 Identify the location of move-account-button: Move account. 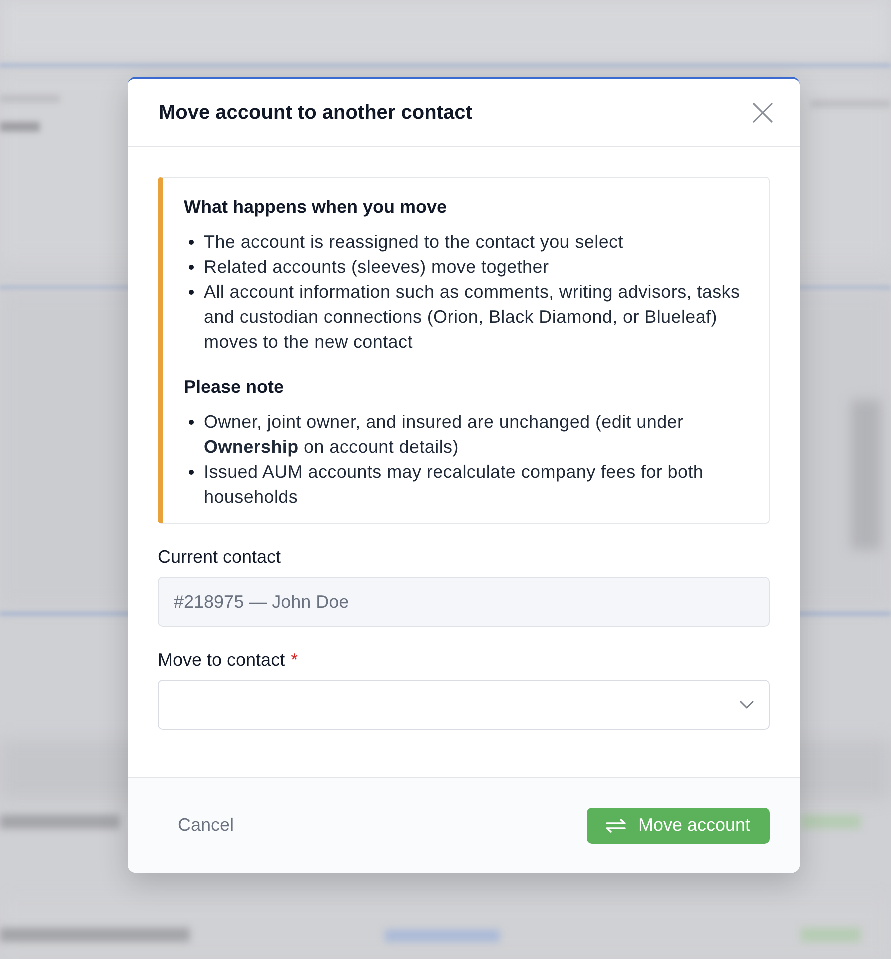
(678, 826).